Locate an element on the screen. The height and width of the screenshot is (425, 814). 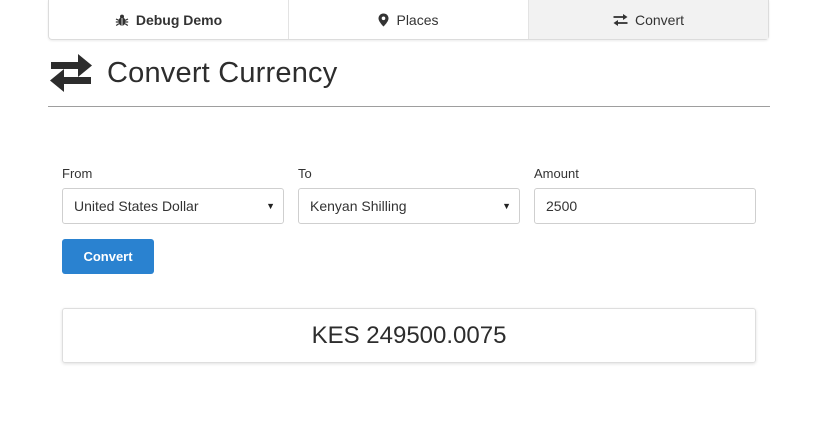
heading-divider is located at coordinates (409, 106).